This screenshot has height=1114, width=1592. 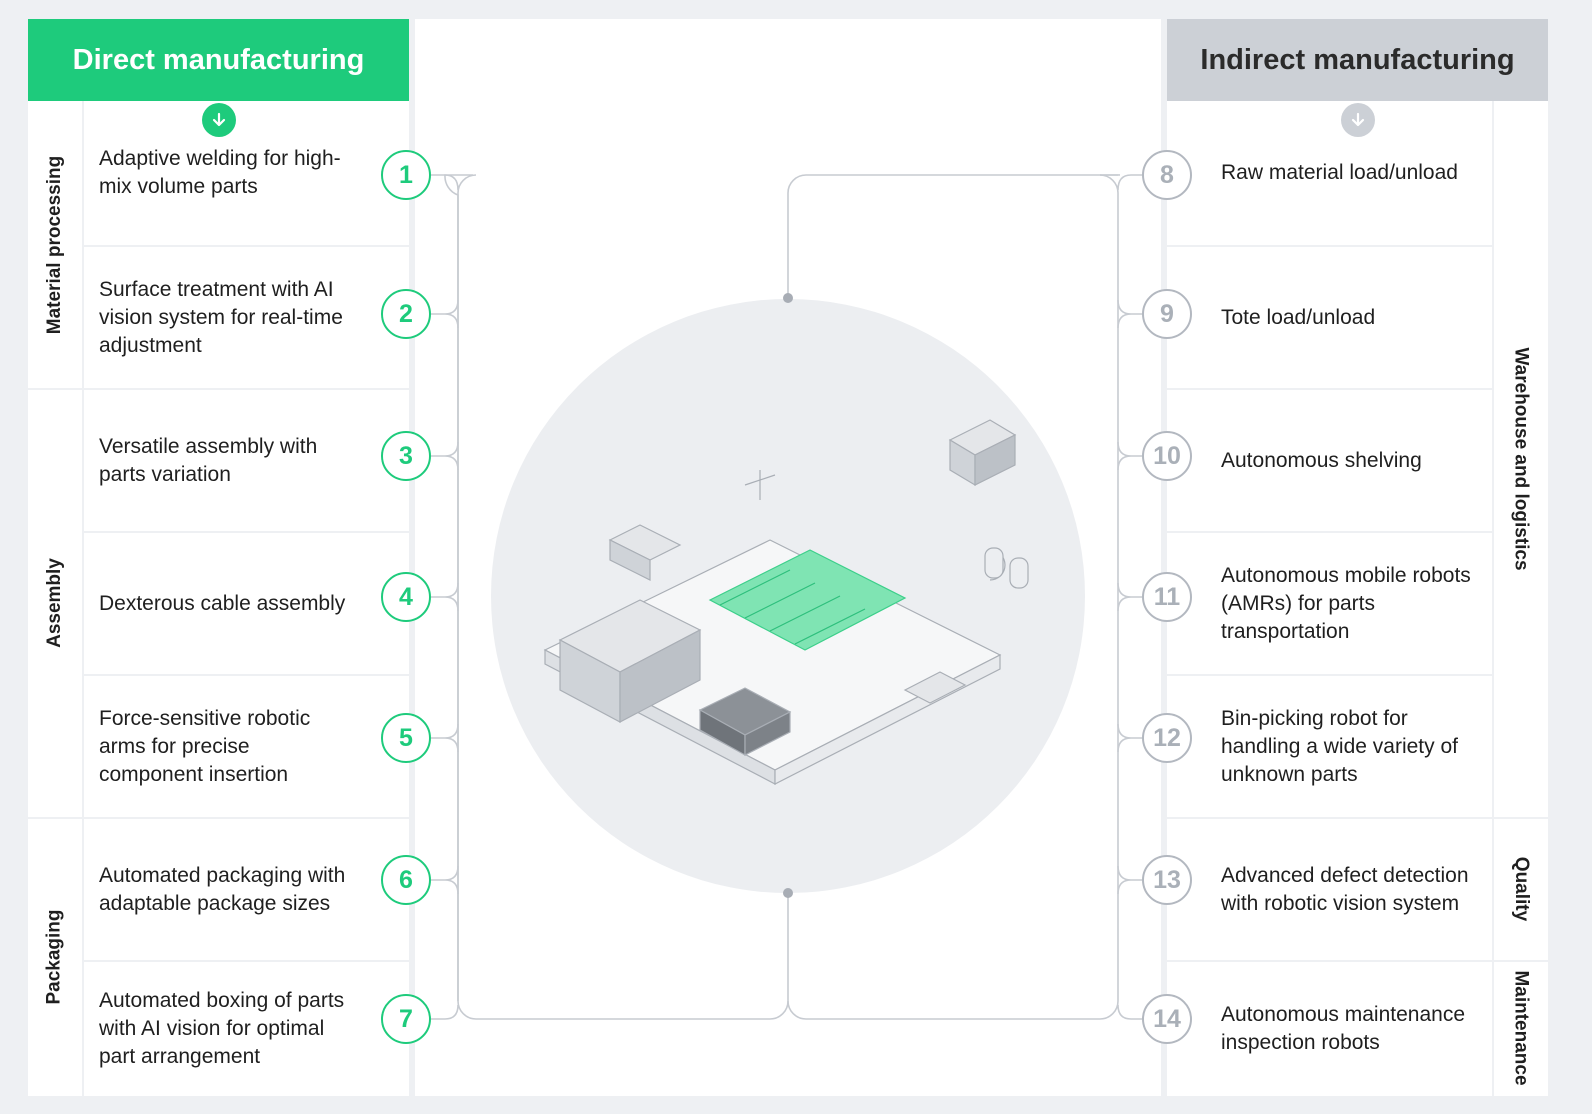 What do you see at coordinates (1129, 597) in the screenshot?
I see `right-branches` at bounding box center [1129, 597].